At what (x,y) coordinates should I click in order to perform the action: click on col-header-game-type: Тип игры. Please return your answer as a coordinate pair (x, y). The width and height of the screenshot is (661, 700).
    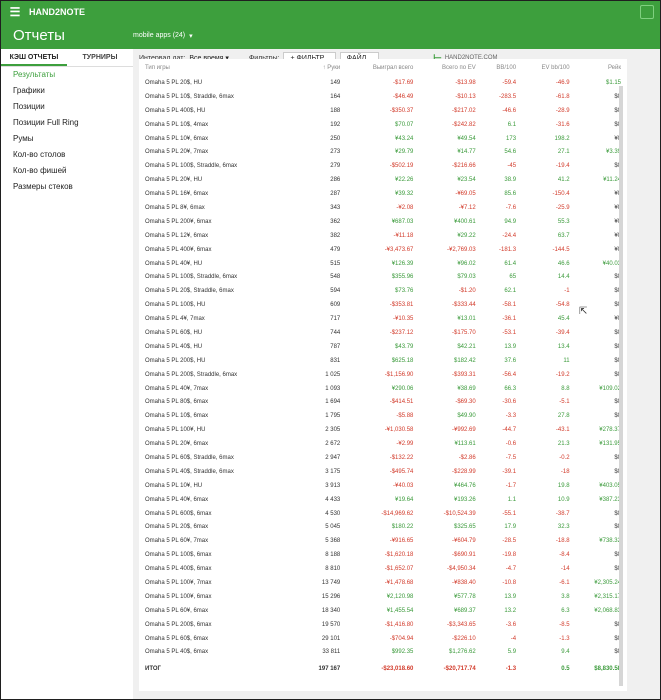
    Looking at the image, I should click on (221, 67).